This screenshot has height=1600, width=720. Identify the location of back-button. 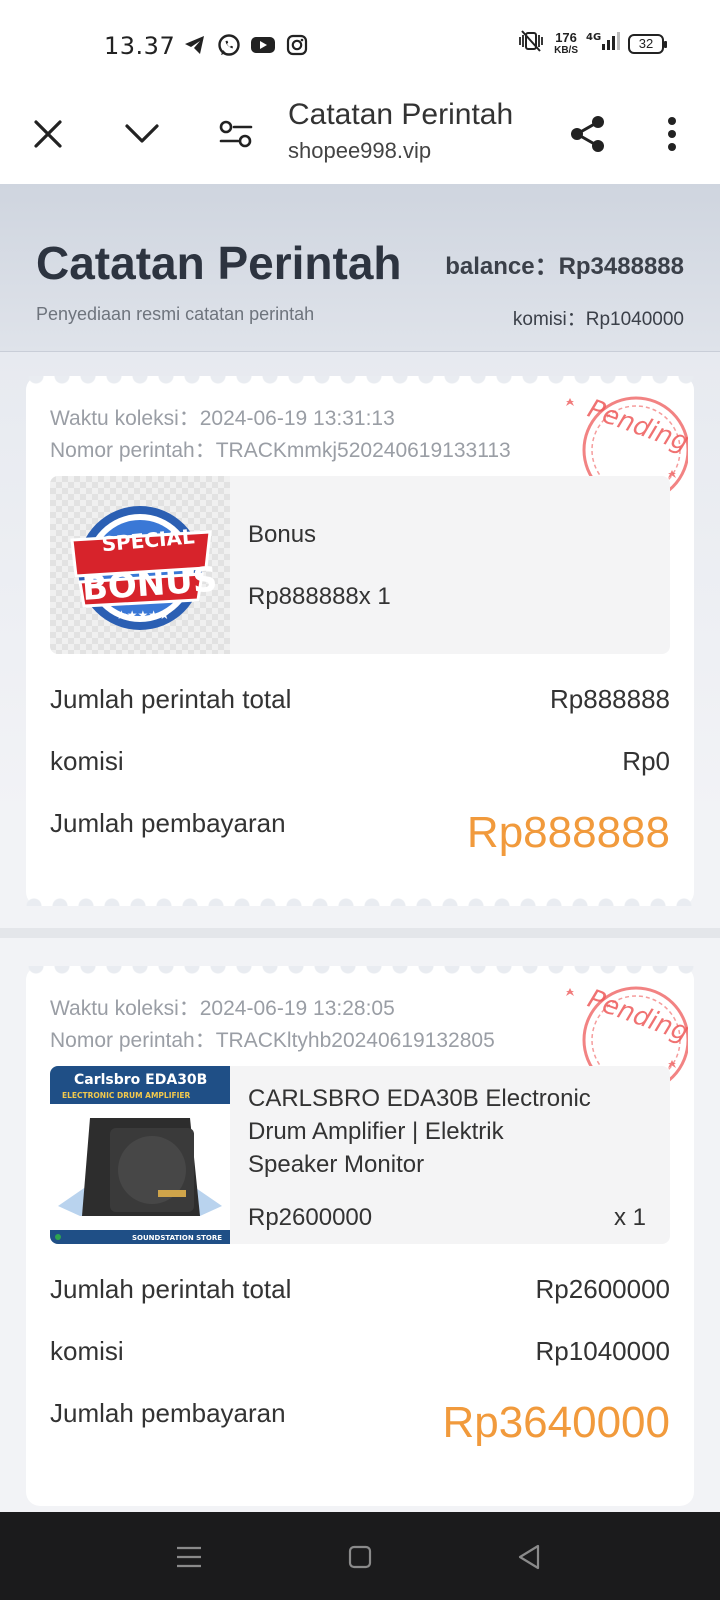
(529, 1557).